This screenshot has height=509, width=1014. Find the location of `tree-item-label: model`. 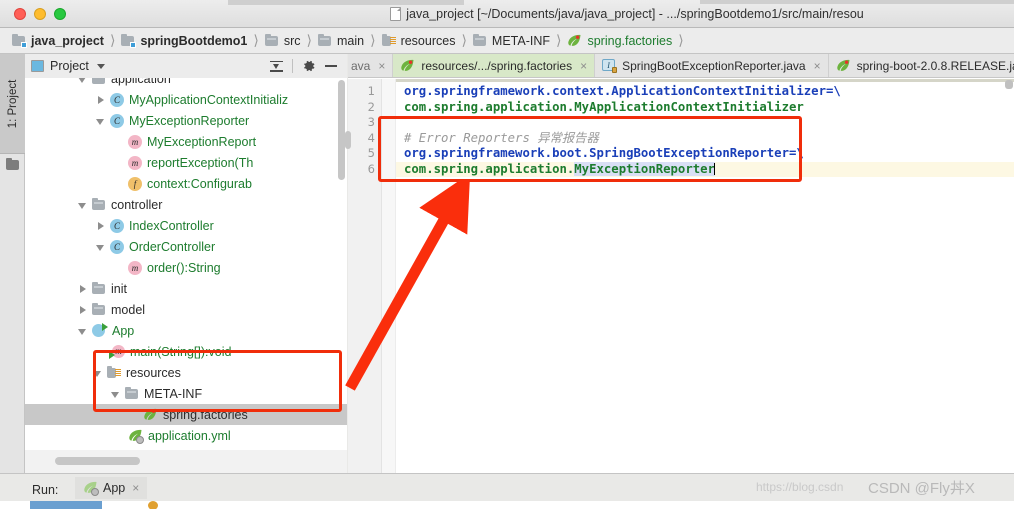

tree-item-label: model is located at coordinates (128, 309).